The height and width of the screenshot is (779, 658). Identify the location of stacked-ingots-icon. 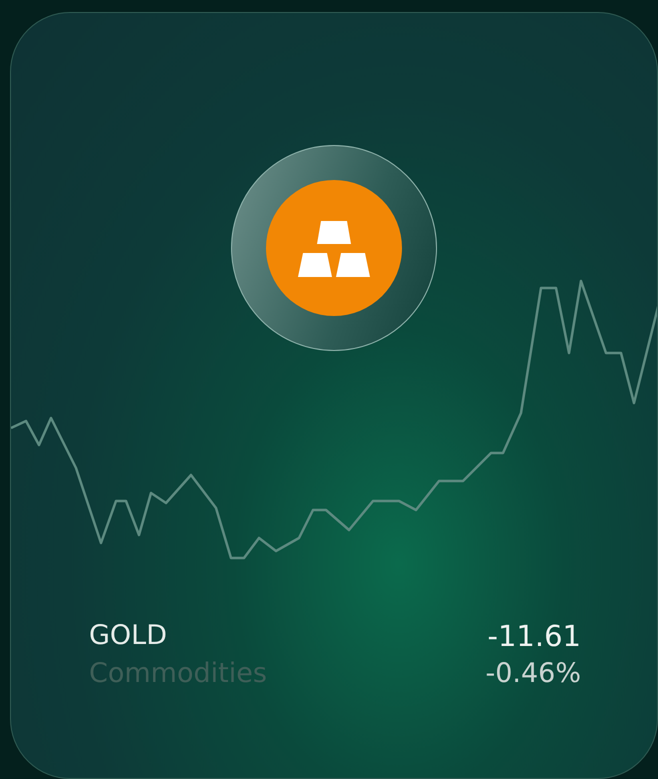
(334, 248).